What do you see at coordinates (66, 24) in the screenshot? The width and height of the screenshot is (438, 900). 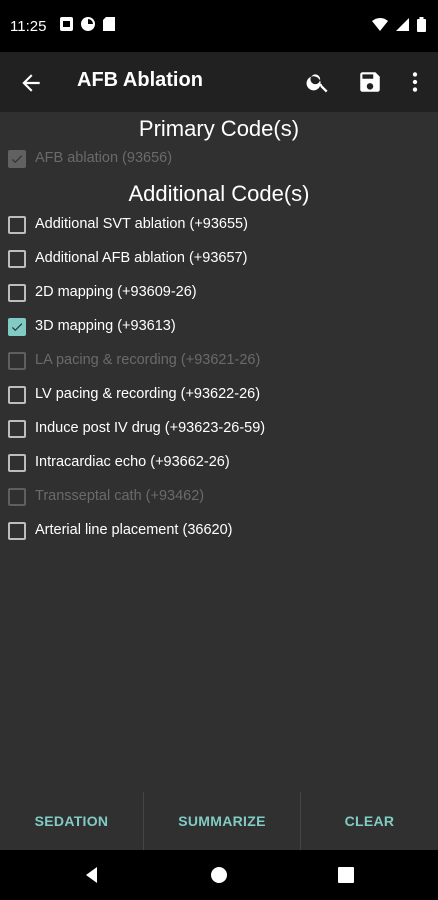 I see `notification-icon` at bounding box center [66, 24].